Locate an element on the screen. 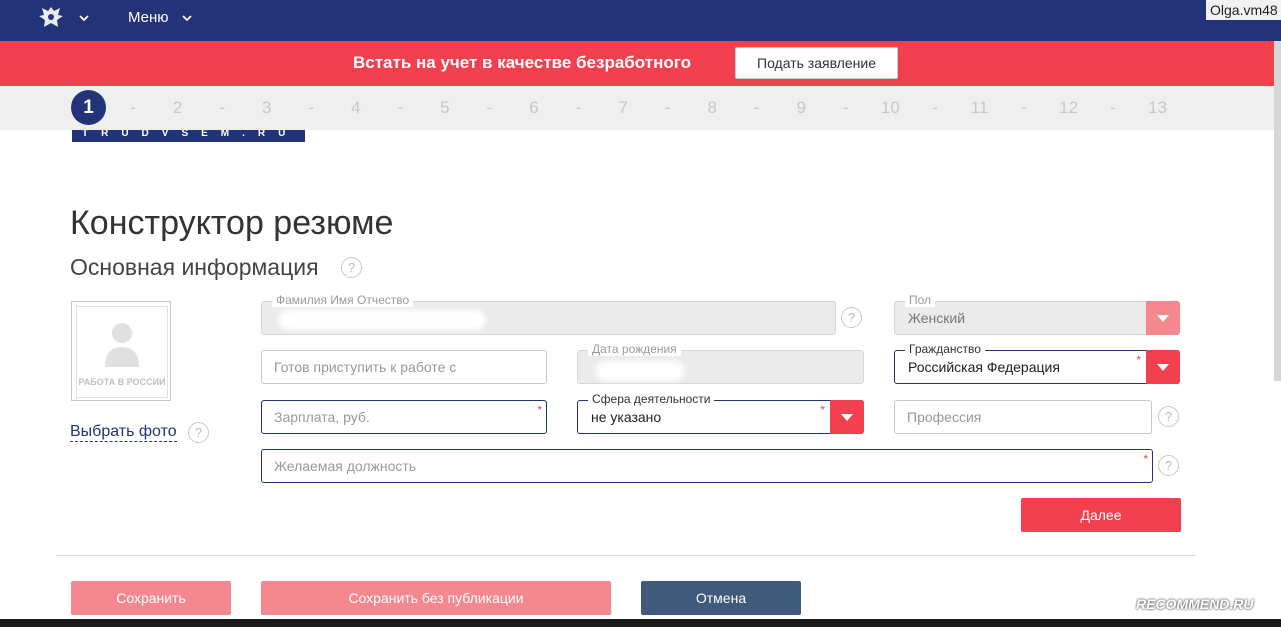  citizenship-select: Гражданство Российская Федерация * is located at coordinates (1037, 363).